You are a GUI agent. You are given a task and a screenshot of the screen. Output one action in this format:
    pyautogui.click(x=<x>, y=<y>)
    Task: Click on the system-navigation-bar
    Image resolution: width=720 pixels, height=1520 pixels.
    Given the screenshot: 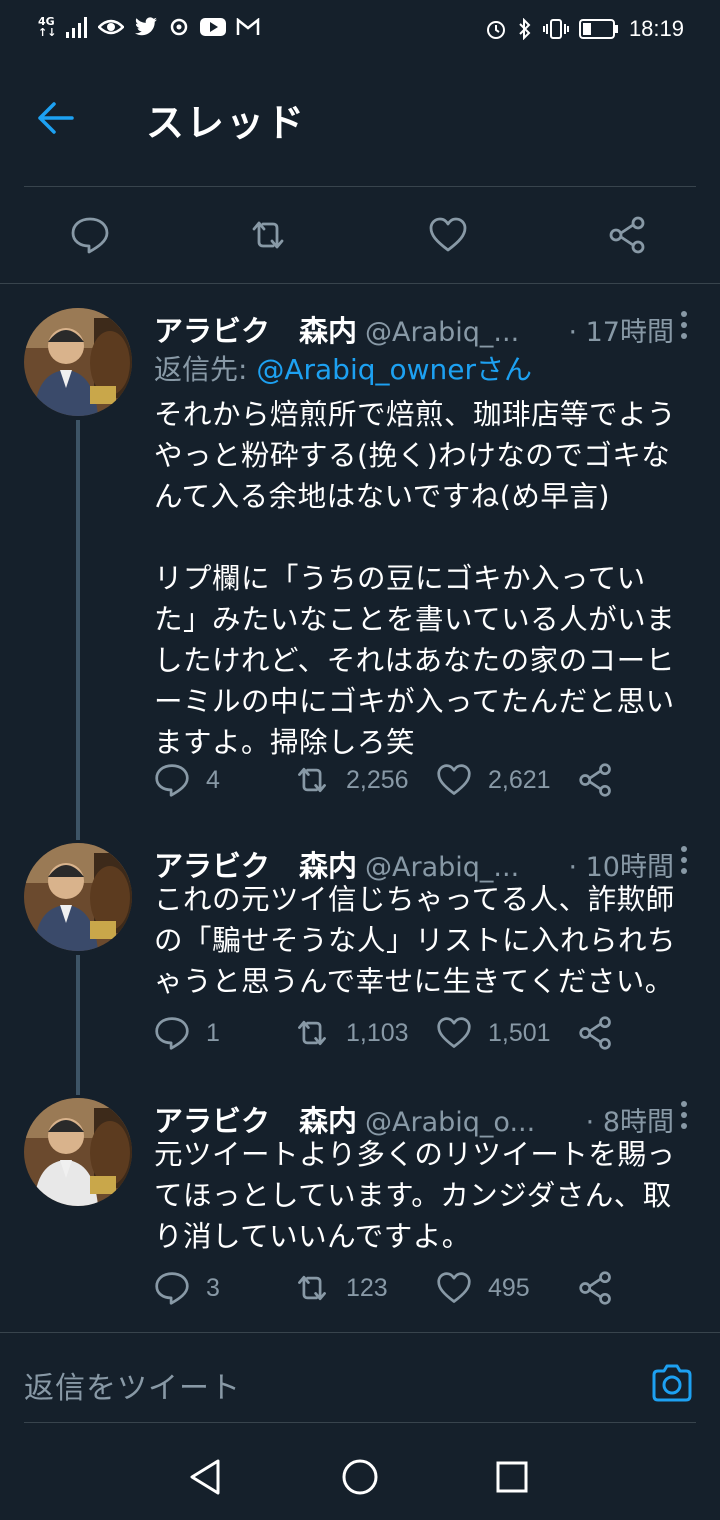 What is the action you would take?
    pyautogui.click(x=360, y=1476)
    